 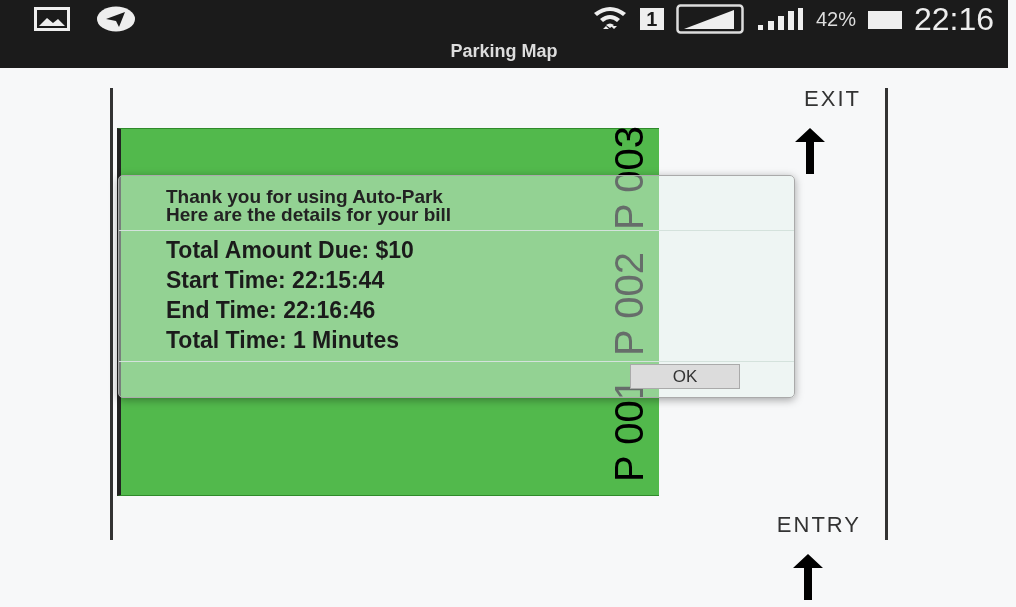 I want to click on dialog-message: Here are the details for your bill, so click(x=309, y=215).